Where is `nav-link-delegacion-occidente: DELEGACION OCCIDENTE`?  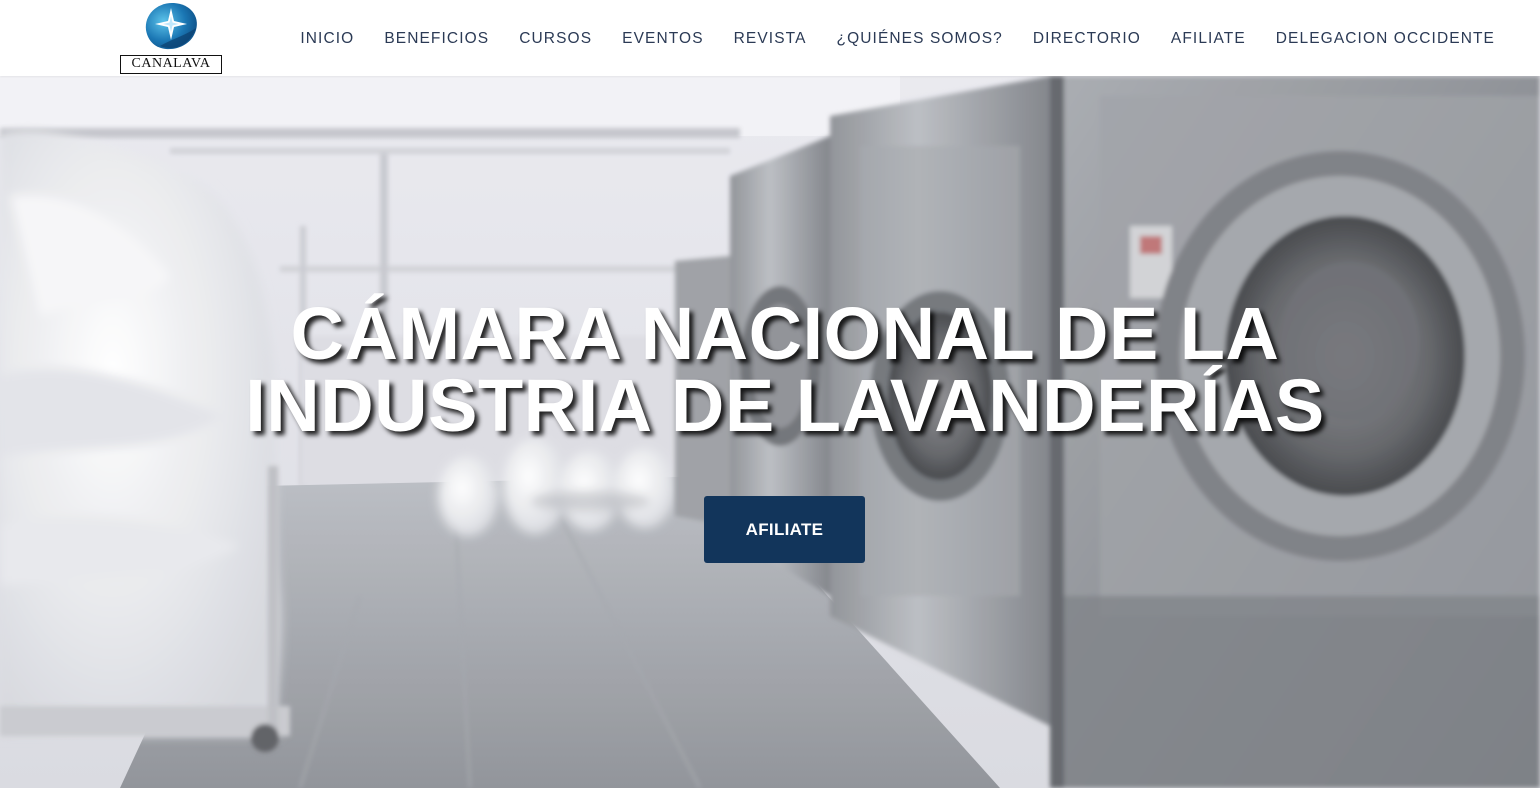
nav-link-delegacion-occidente: DELEGACION OCCIDENTE is located at coordinates (1385, 39).